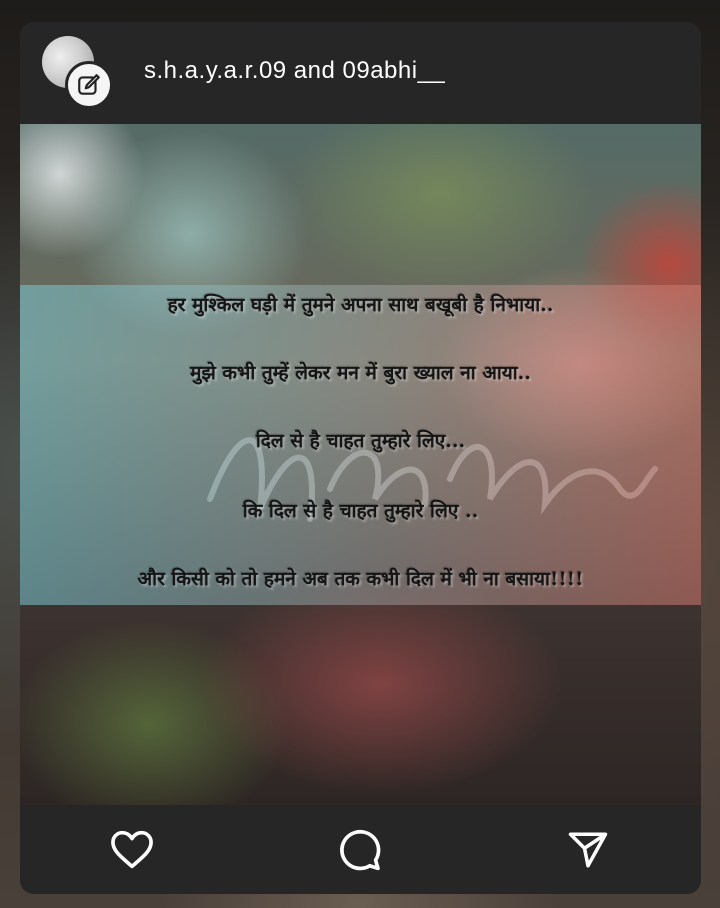 The image size is (720, 908). Describe the element at coordinates (132, 850) in the screenshot. I see `heart-icon` at that location.